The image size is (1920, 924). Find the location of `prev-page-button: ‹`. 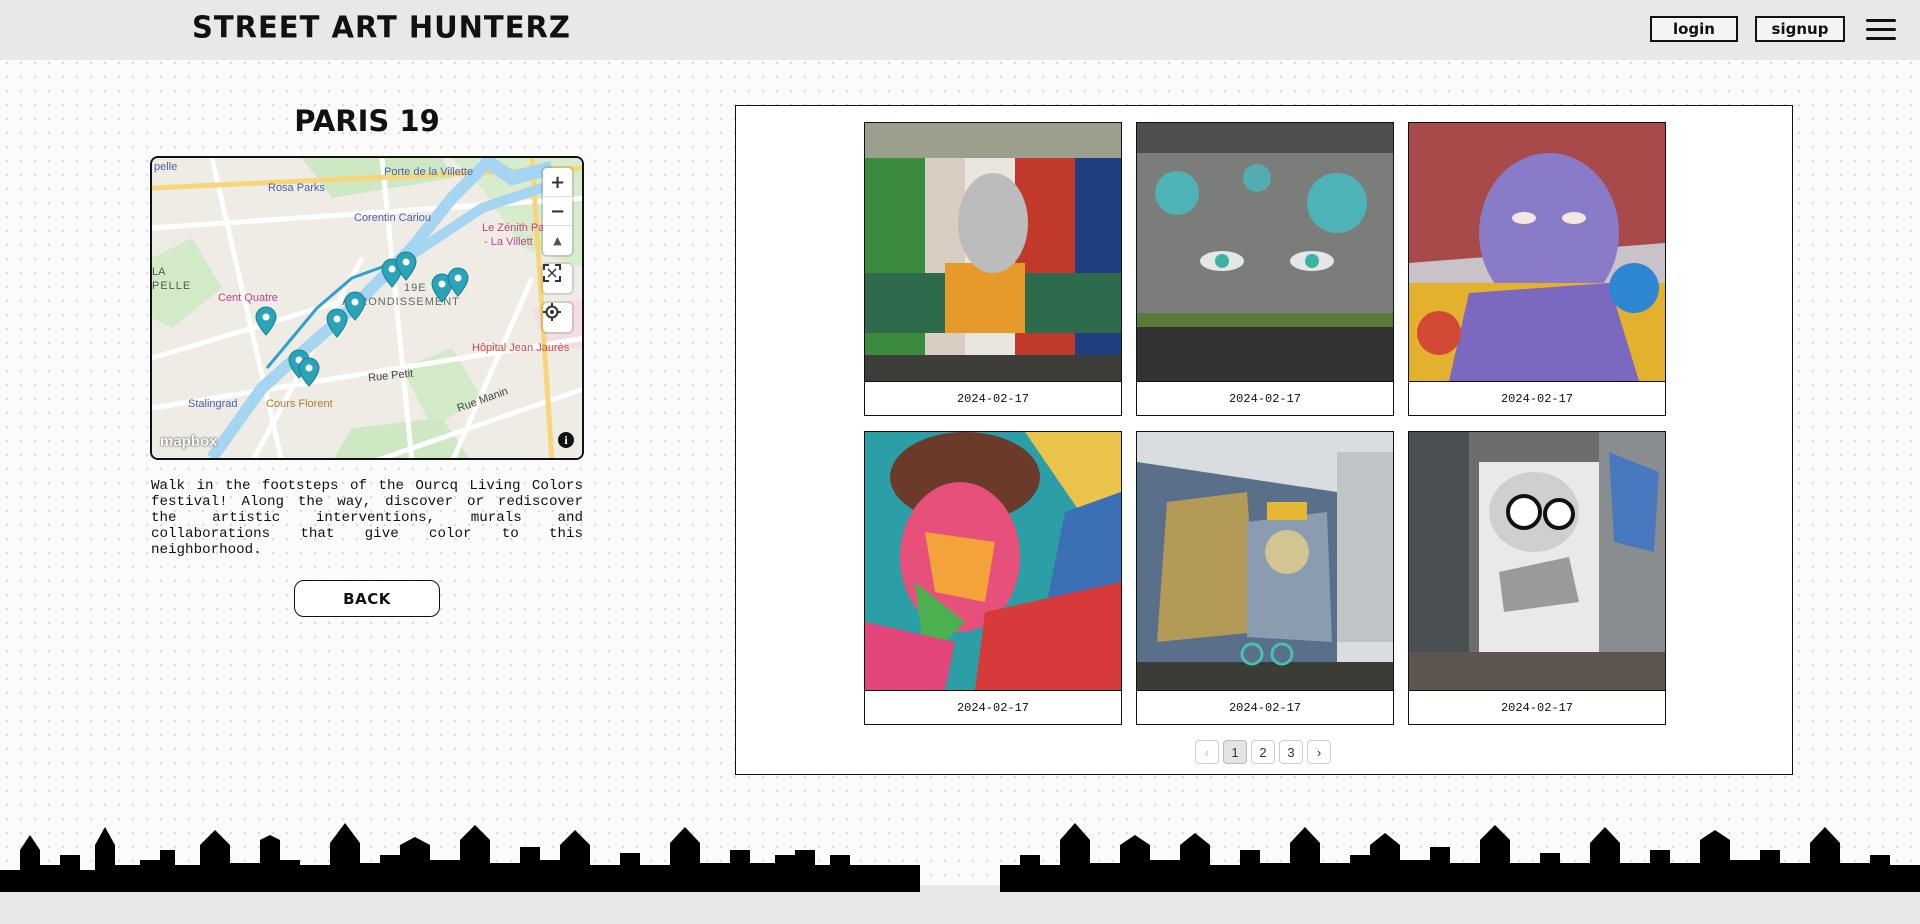

prev-page-button: ‹ is located at coordinates (1207, 752).